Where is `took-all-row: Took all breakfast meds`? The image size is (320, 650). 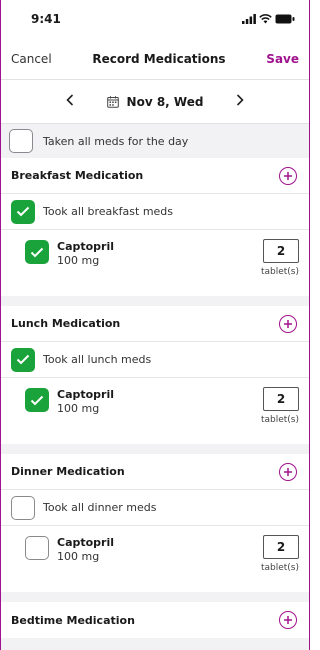
took-all-row: Took all breakfast meds is located at coordinates (155, 212).